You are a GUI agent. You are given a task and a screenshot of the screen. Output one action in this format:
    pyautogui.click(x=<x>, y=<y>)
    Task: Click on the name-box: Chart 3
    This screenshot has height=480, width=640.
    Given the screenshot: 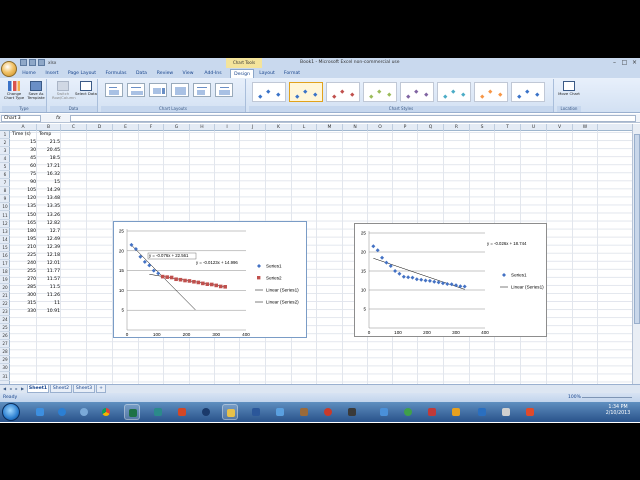 What is the action you would take?
    pyautogui.click(x=21, y=118)
    